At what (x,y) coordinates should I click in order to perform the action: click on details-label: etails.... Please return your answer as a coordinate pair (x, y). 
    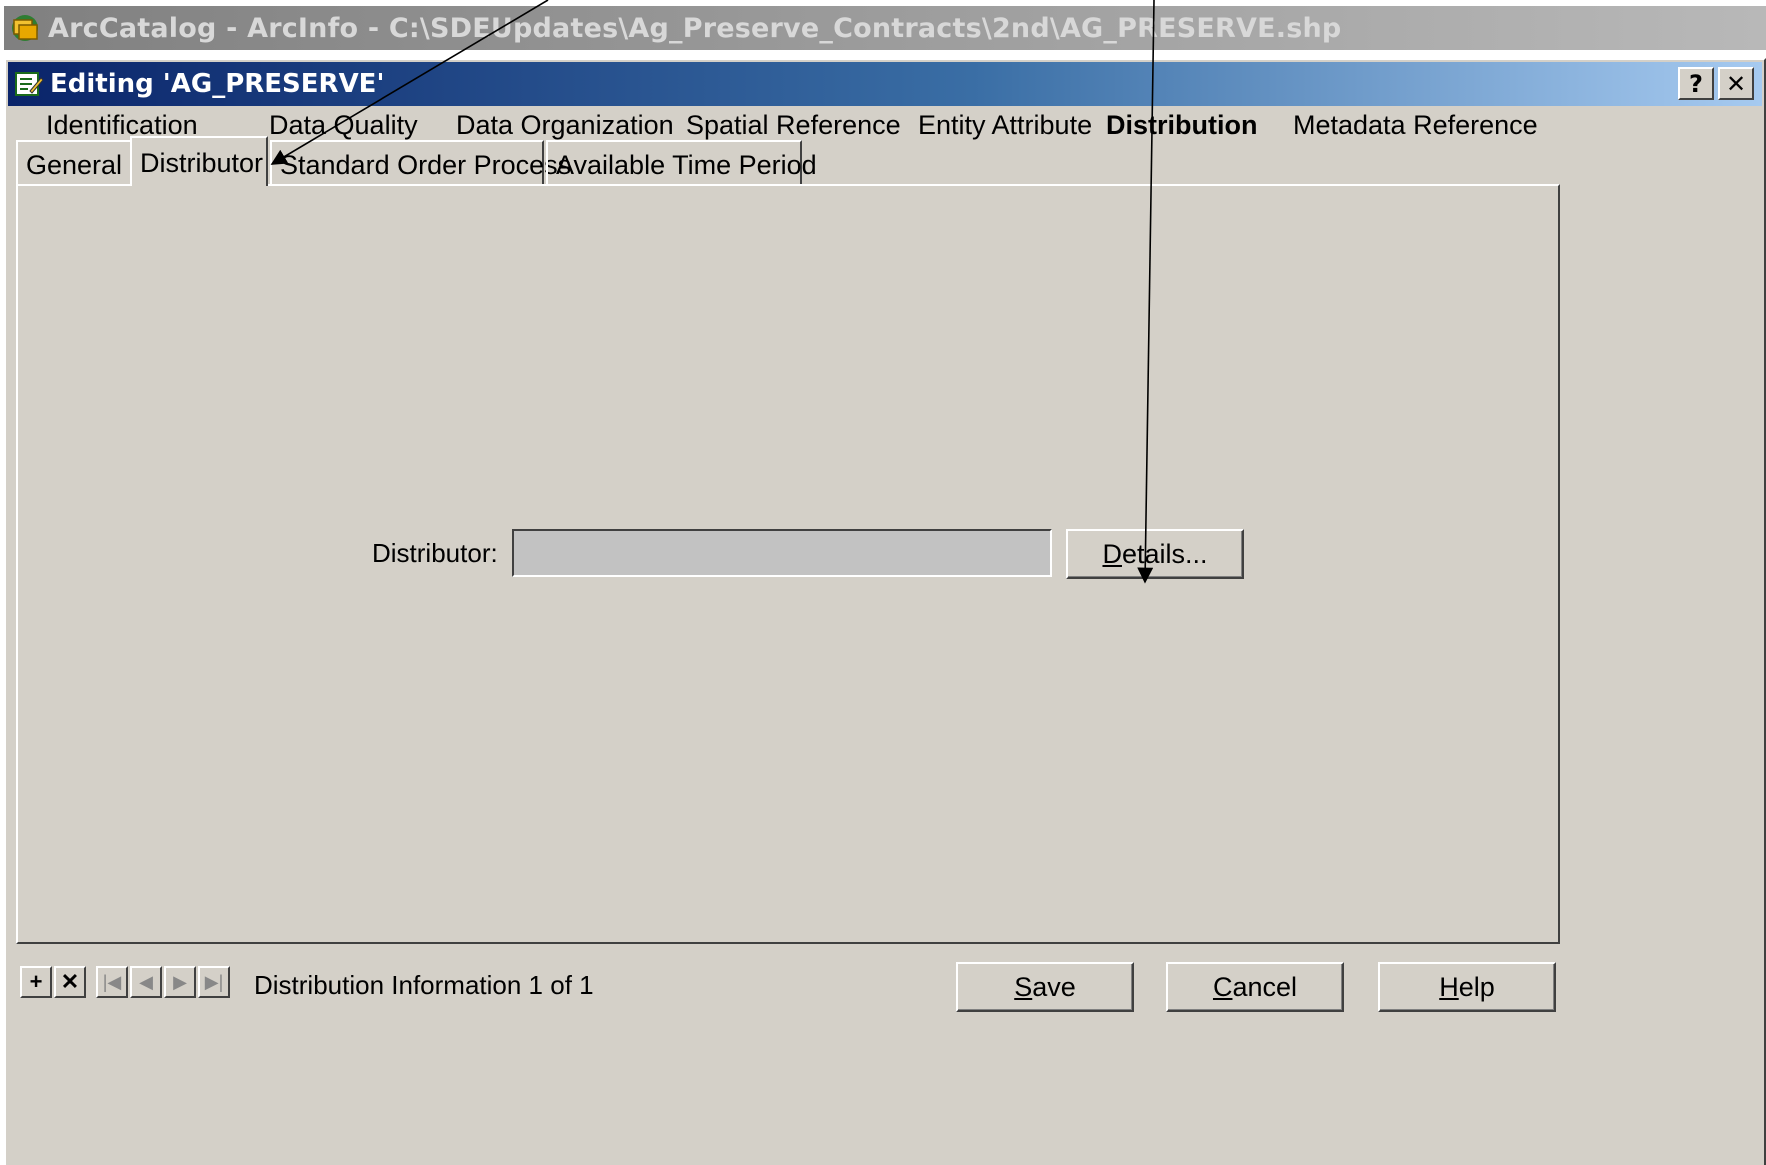
    Looking at the image, I should click on (1164, 553).